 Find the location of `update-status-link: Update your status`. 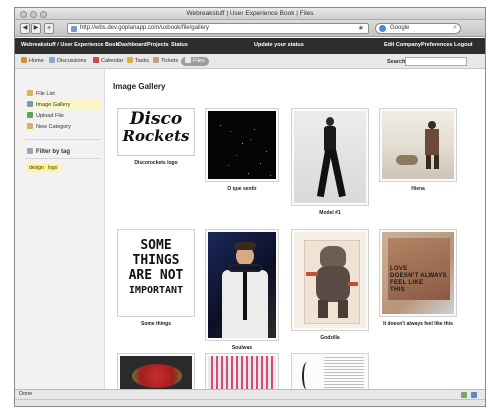

update-status-link: Update your status is located at coordinates (279, 45).